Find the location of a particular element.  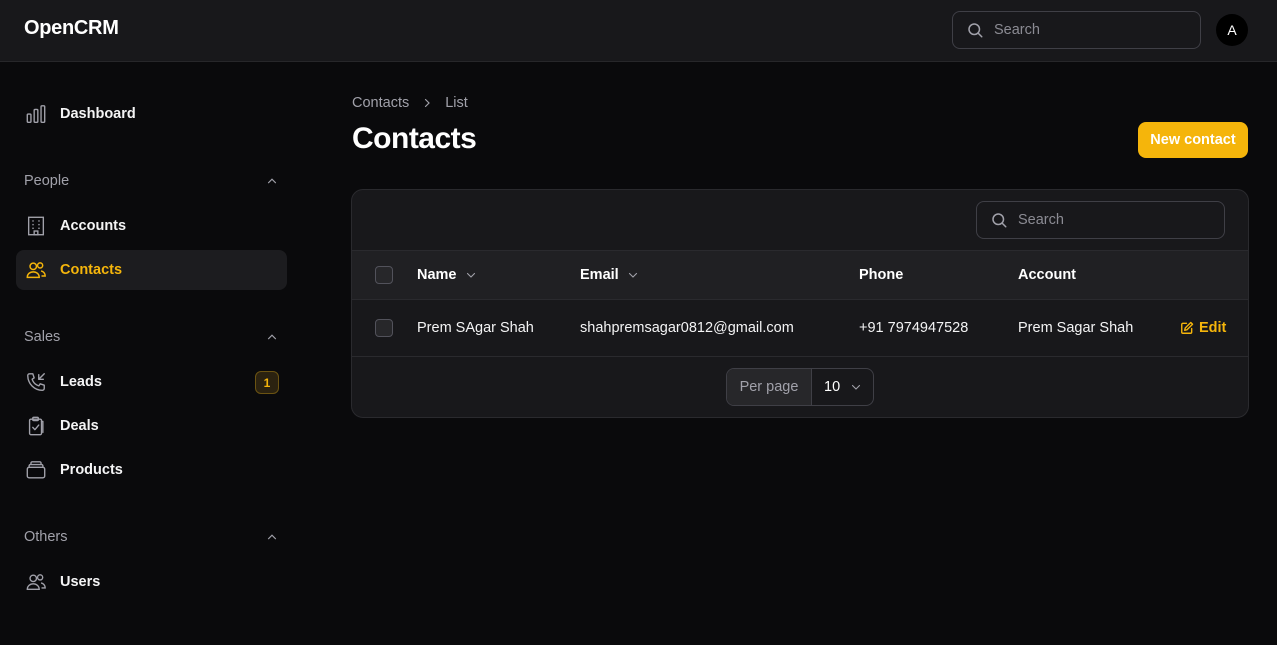

cell-email: shahpremsagar0812@gmail.com is located at coordinates (687, 328).